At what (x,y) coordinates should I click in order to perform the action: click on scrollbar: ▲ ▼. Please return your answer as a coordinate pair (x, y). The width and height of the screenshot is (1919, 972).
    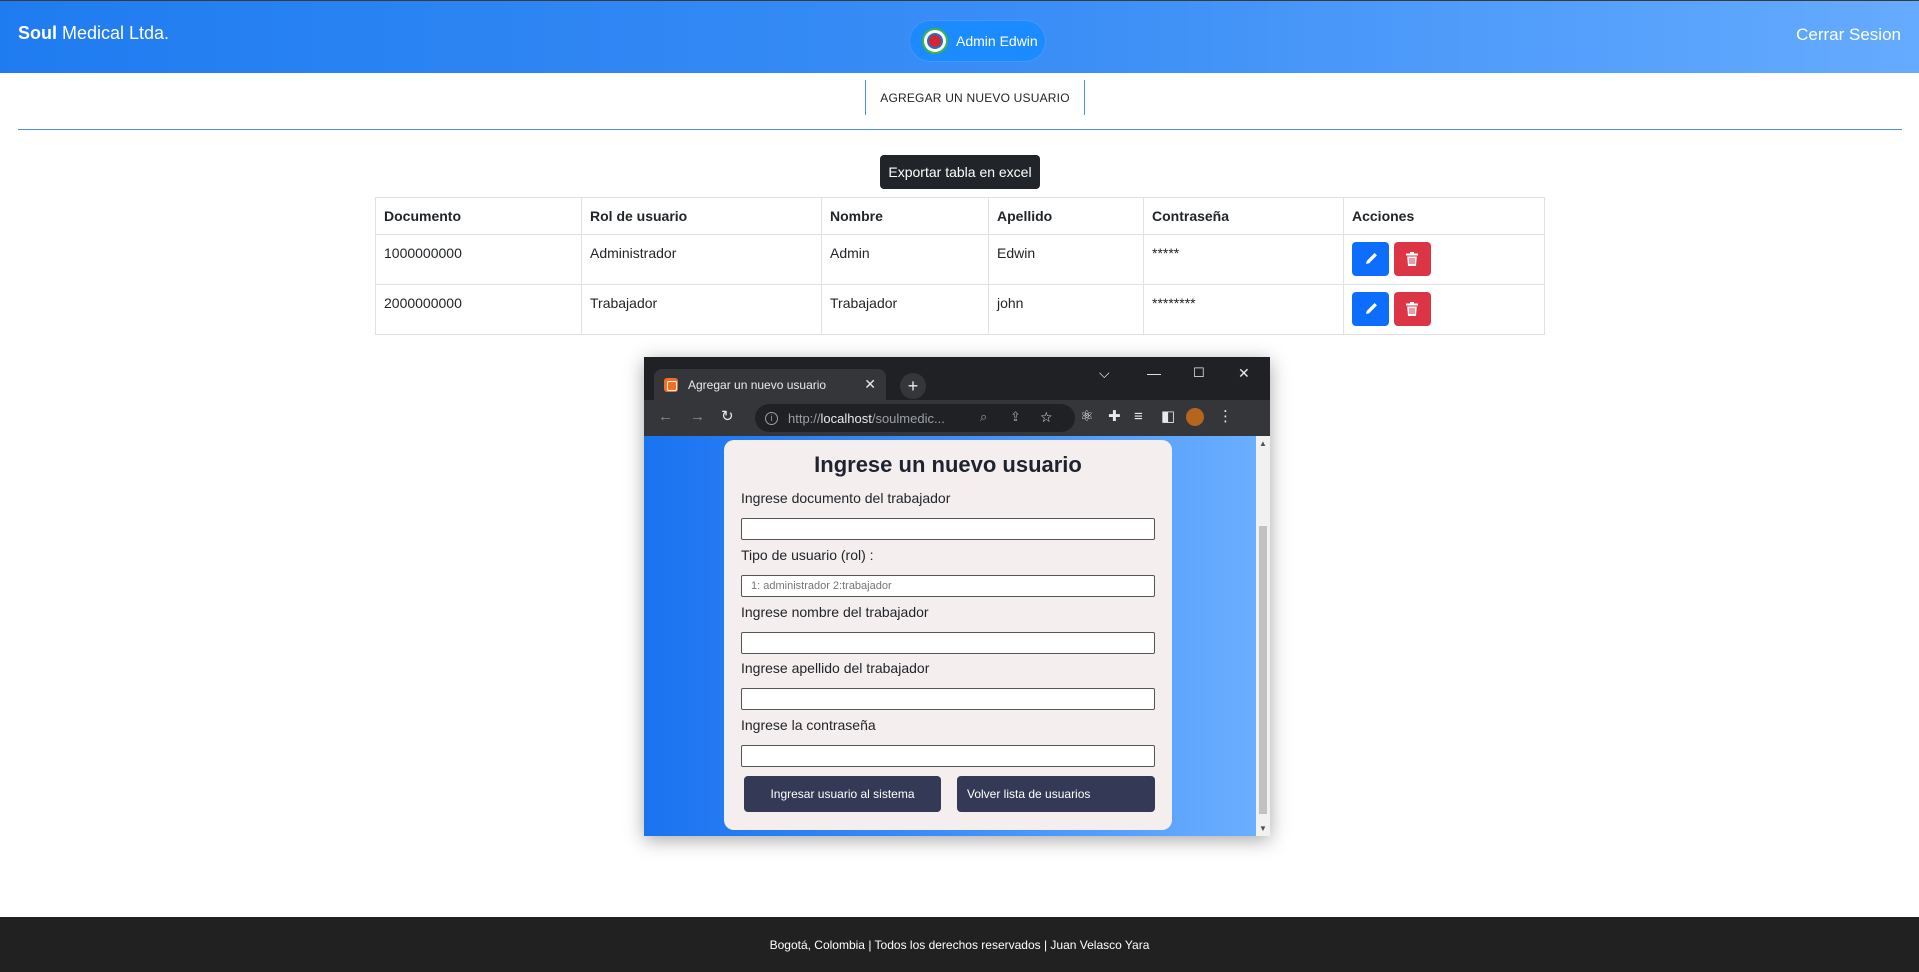
    Looking at the image, I should click on (1263, 636).